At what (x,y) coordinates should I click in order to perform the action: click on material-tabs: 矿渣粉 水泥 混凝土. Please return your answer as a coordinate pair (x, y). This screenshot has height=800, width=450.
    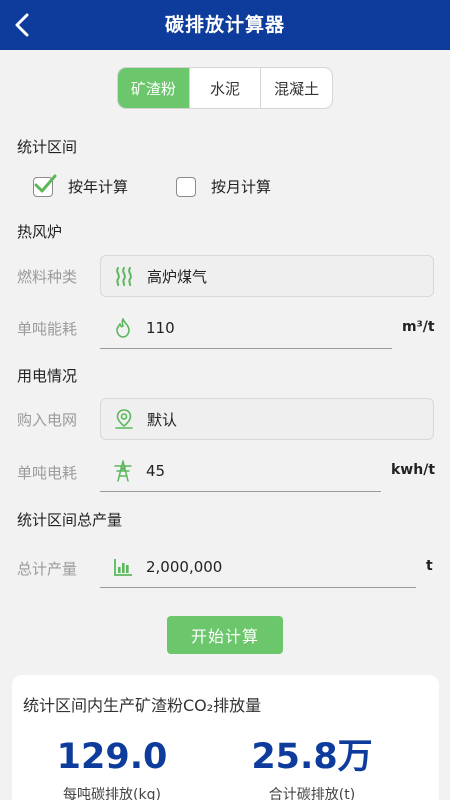
    Looking at the image, I should click on (225, 88).